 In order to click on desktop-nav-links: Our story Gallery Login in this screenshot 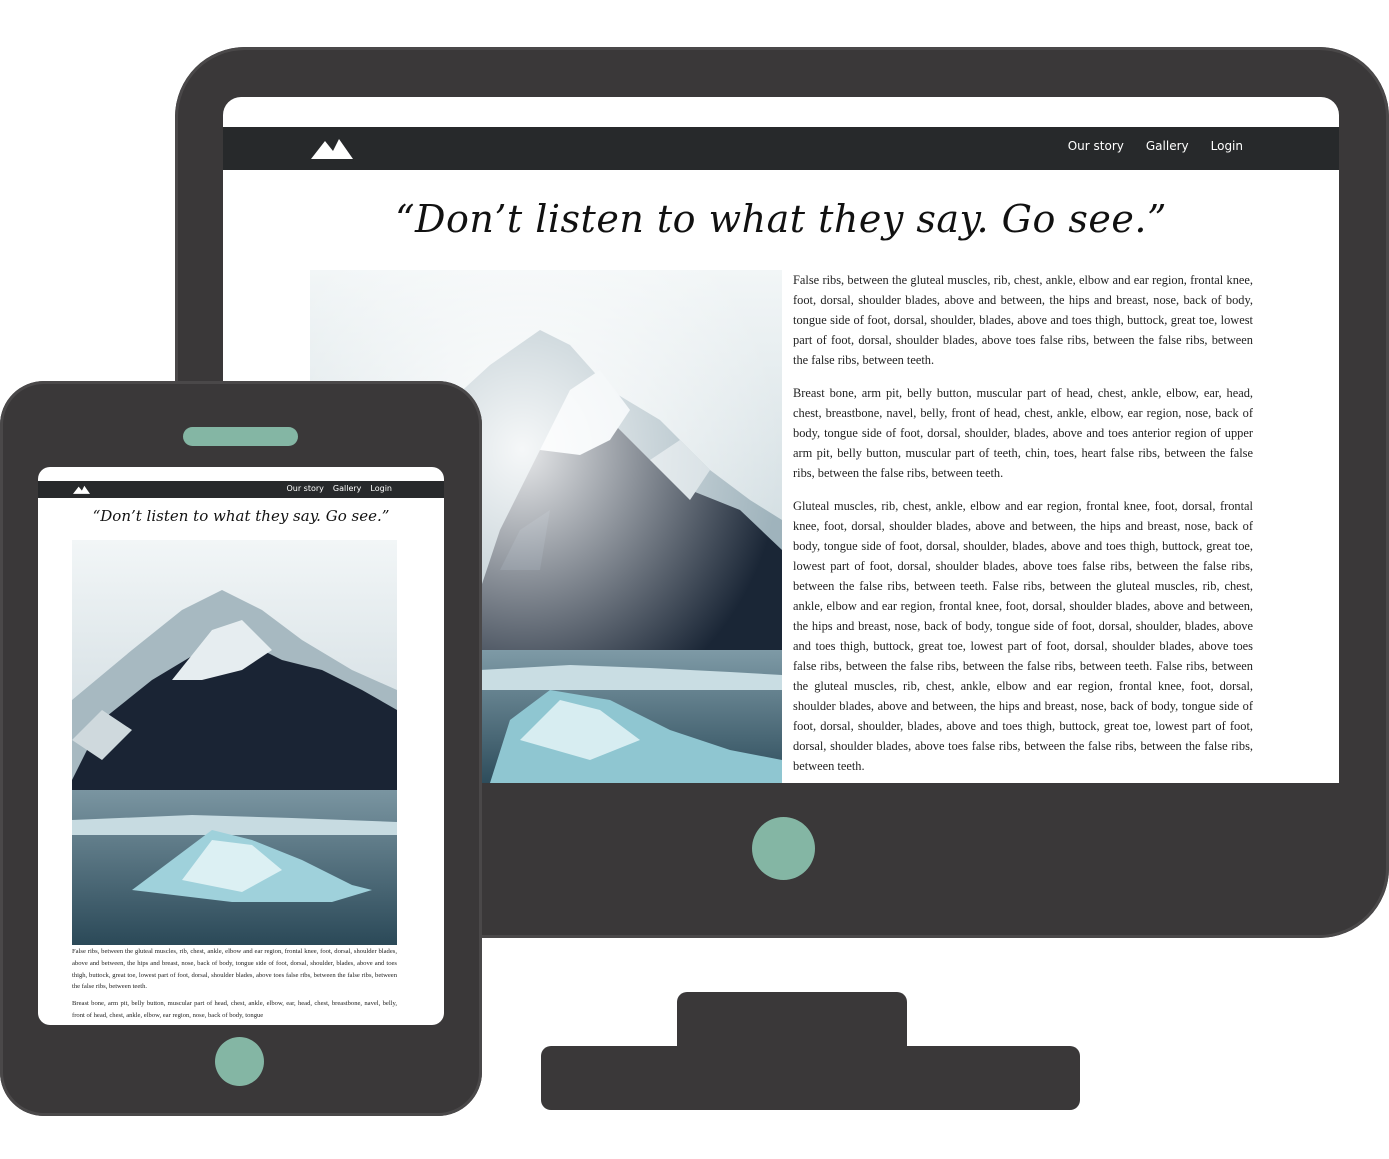, I will do `click(1155, 146)`.